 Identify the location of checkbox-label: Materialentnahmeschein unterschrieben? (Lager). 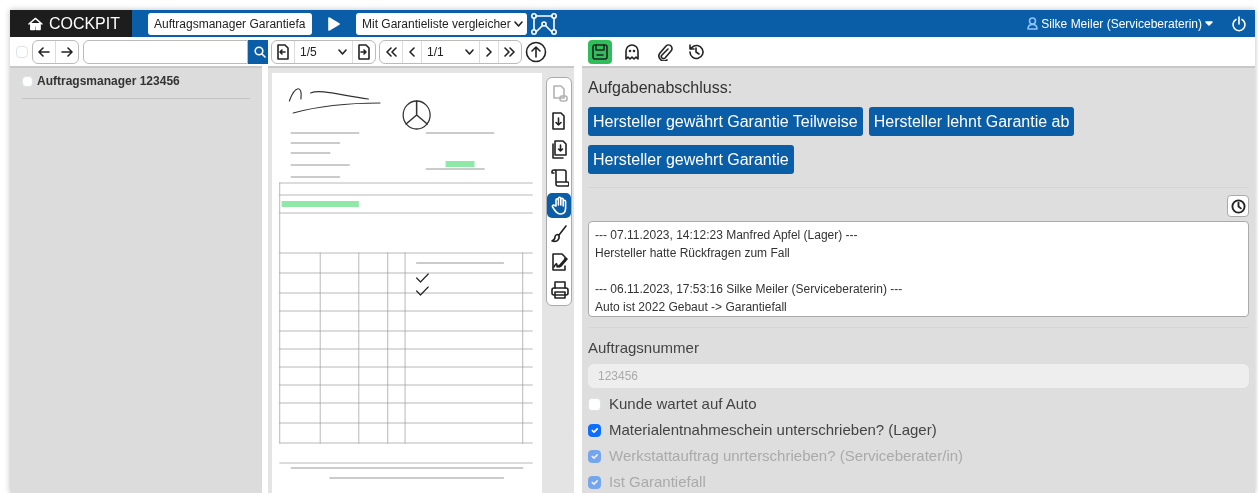
(773, 430).